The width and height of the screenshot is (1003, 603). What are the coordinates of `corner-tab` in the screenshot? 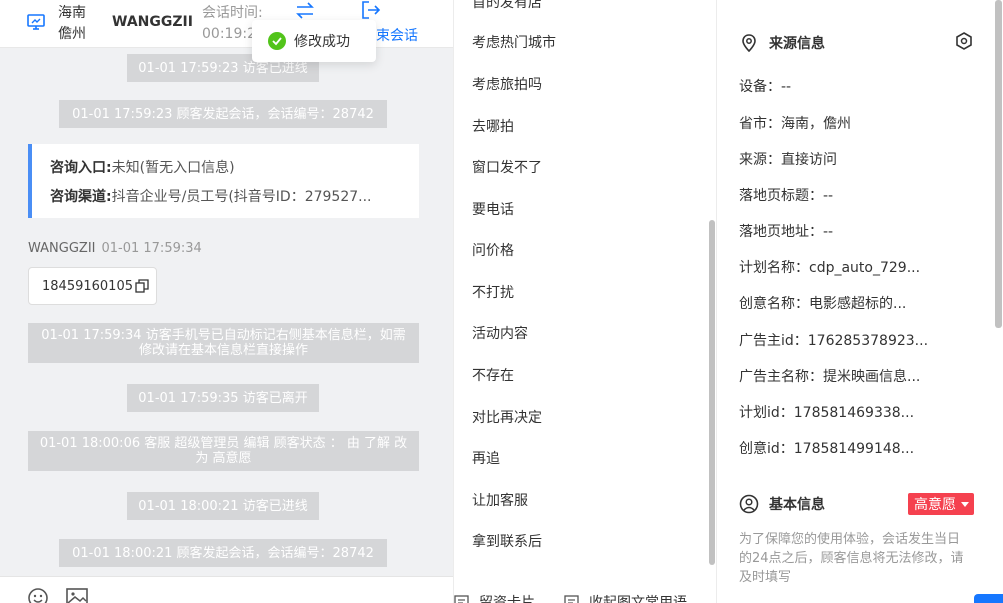 It's located at (988, 598).